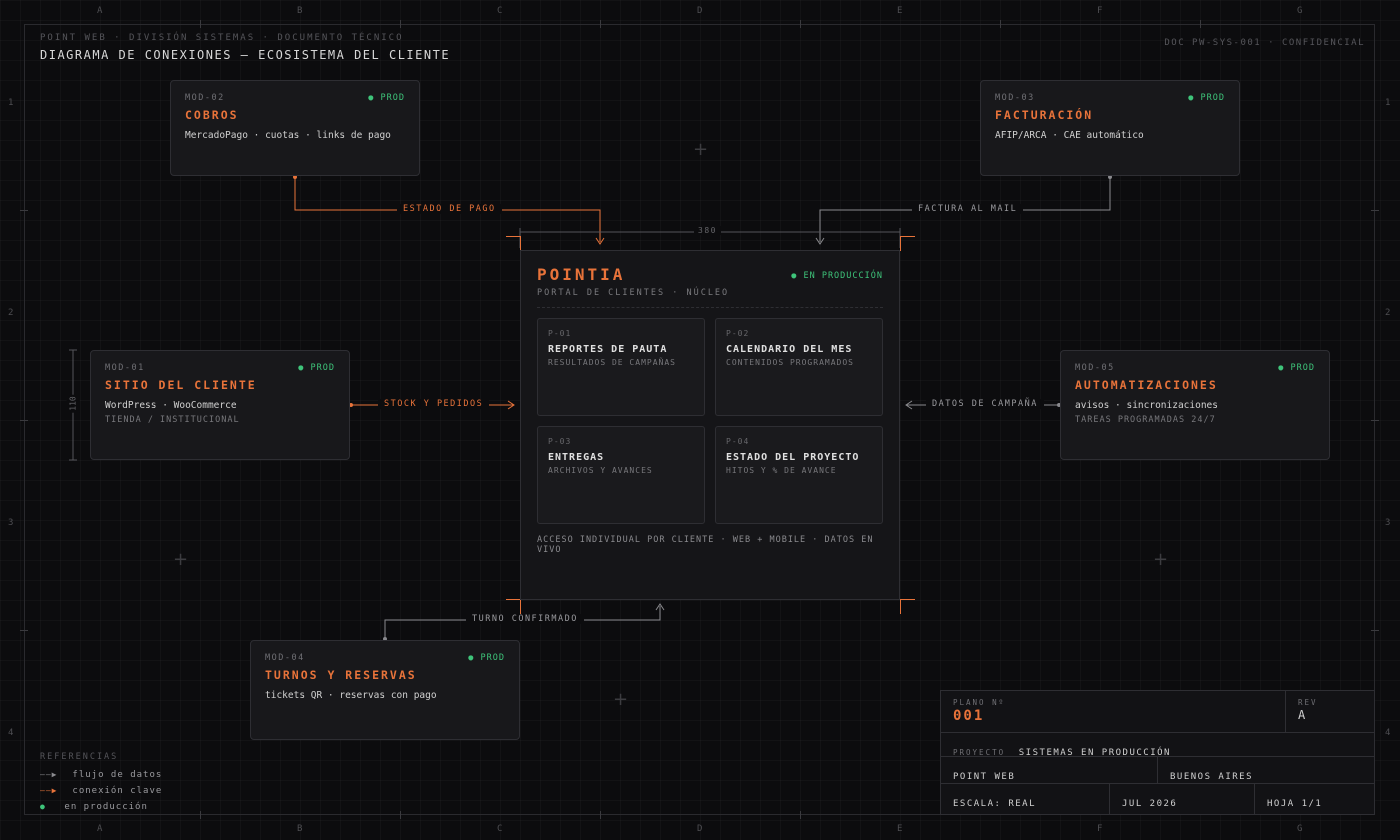 This screenshot has width=1400, height=840. What do you see at coordinates (710, 307) in the screenshot?
I see `divider` at bounding box center [710, 307].